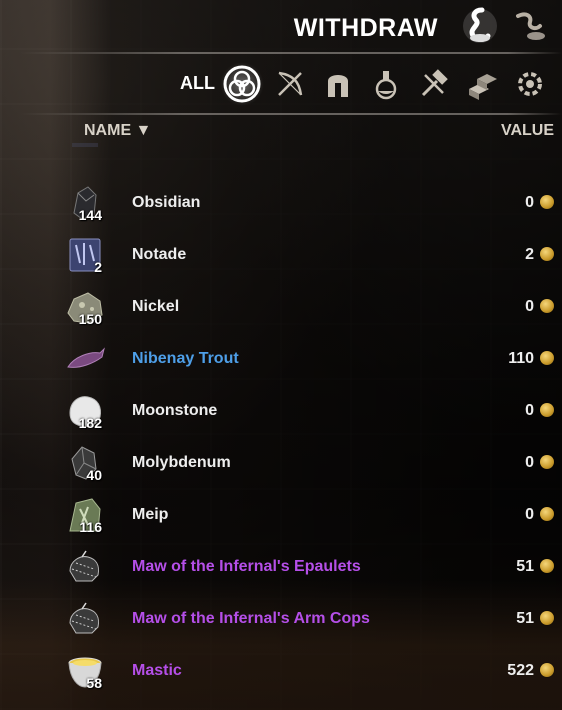 This screenshot has width=562, height=710. What do you see at coordinates (94, 683) in the screenshot?
I see `stack-count: 58` at bounding box center [94, 683].